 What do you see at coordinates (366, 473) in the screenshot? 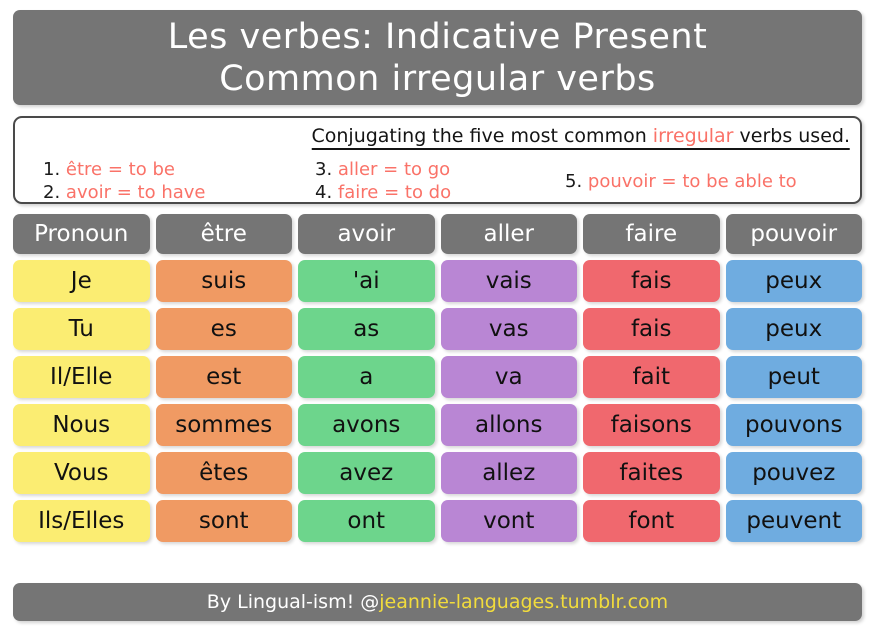
I see `conjugation-cell: avez` at bounding box center [366, 473].